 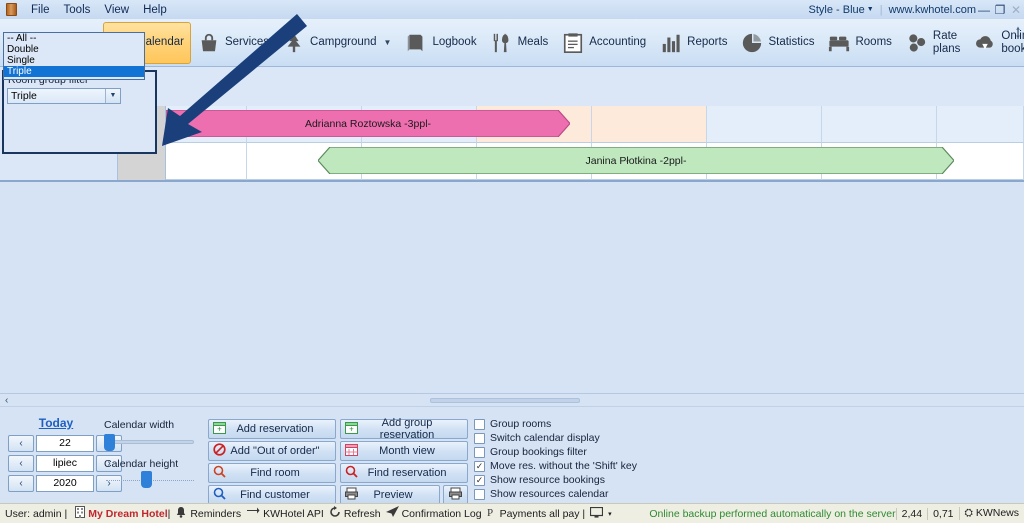 I want to click on cloud-download-icon, so click(x=985, y=43).